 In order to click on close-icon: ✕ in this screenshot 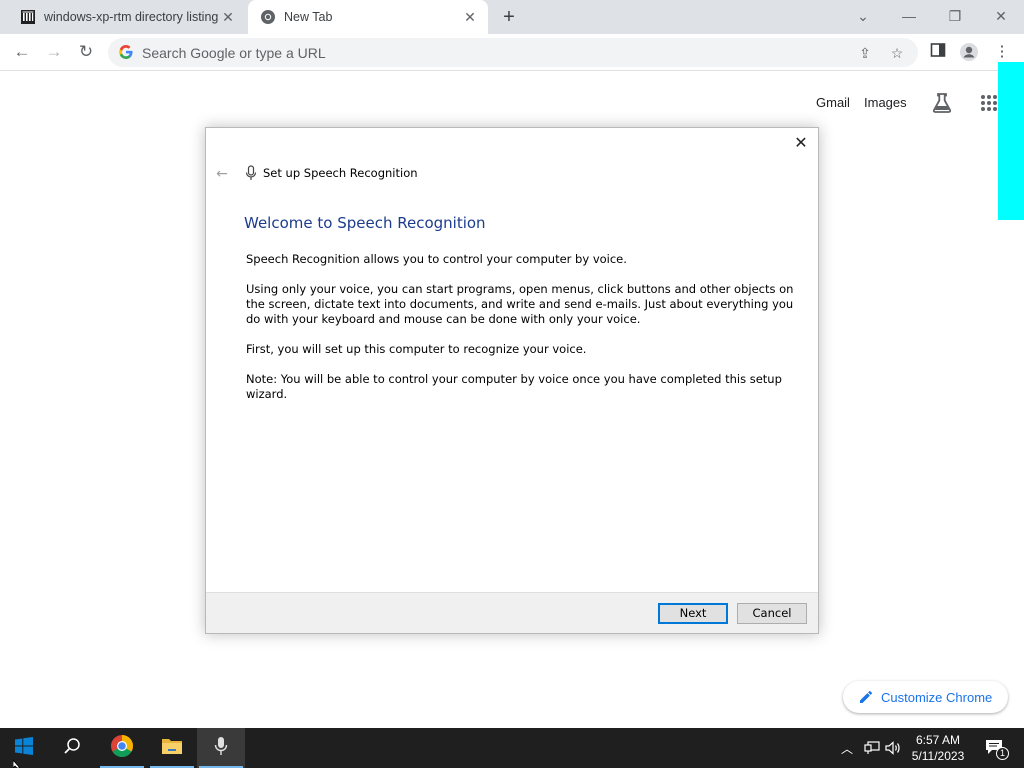, I will do `click(801, 143)`.